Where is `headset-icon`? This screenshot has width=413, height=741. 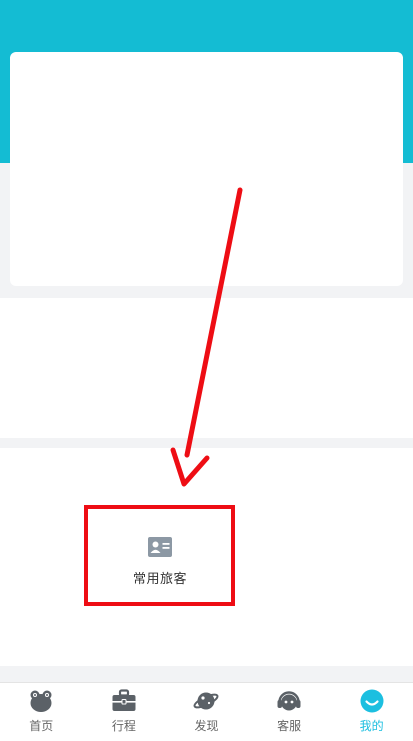 headset-icon is located at coordinates (289, 701).